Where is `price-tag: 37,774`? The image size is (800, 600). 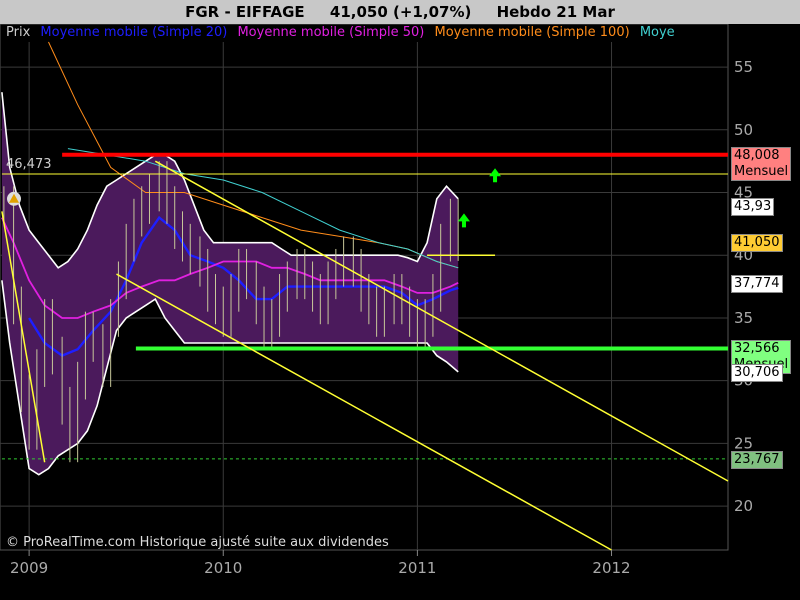
price-tag: 37,774 is located at coordinates (757, 284).